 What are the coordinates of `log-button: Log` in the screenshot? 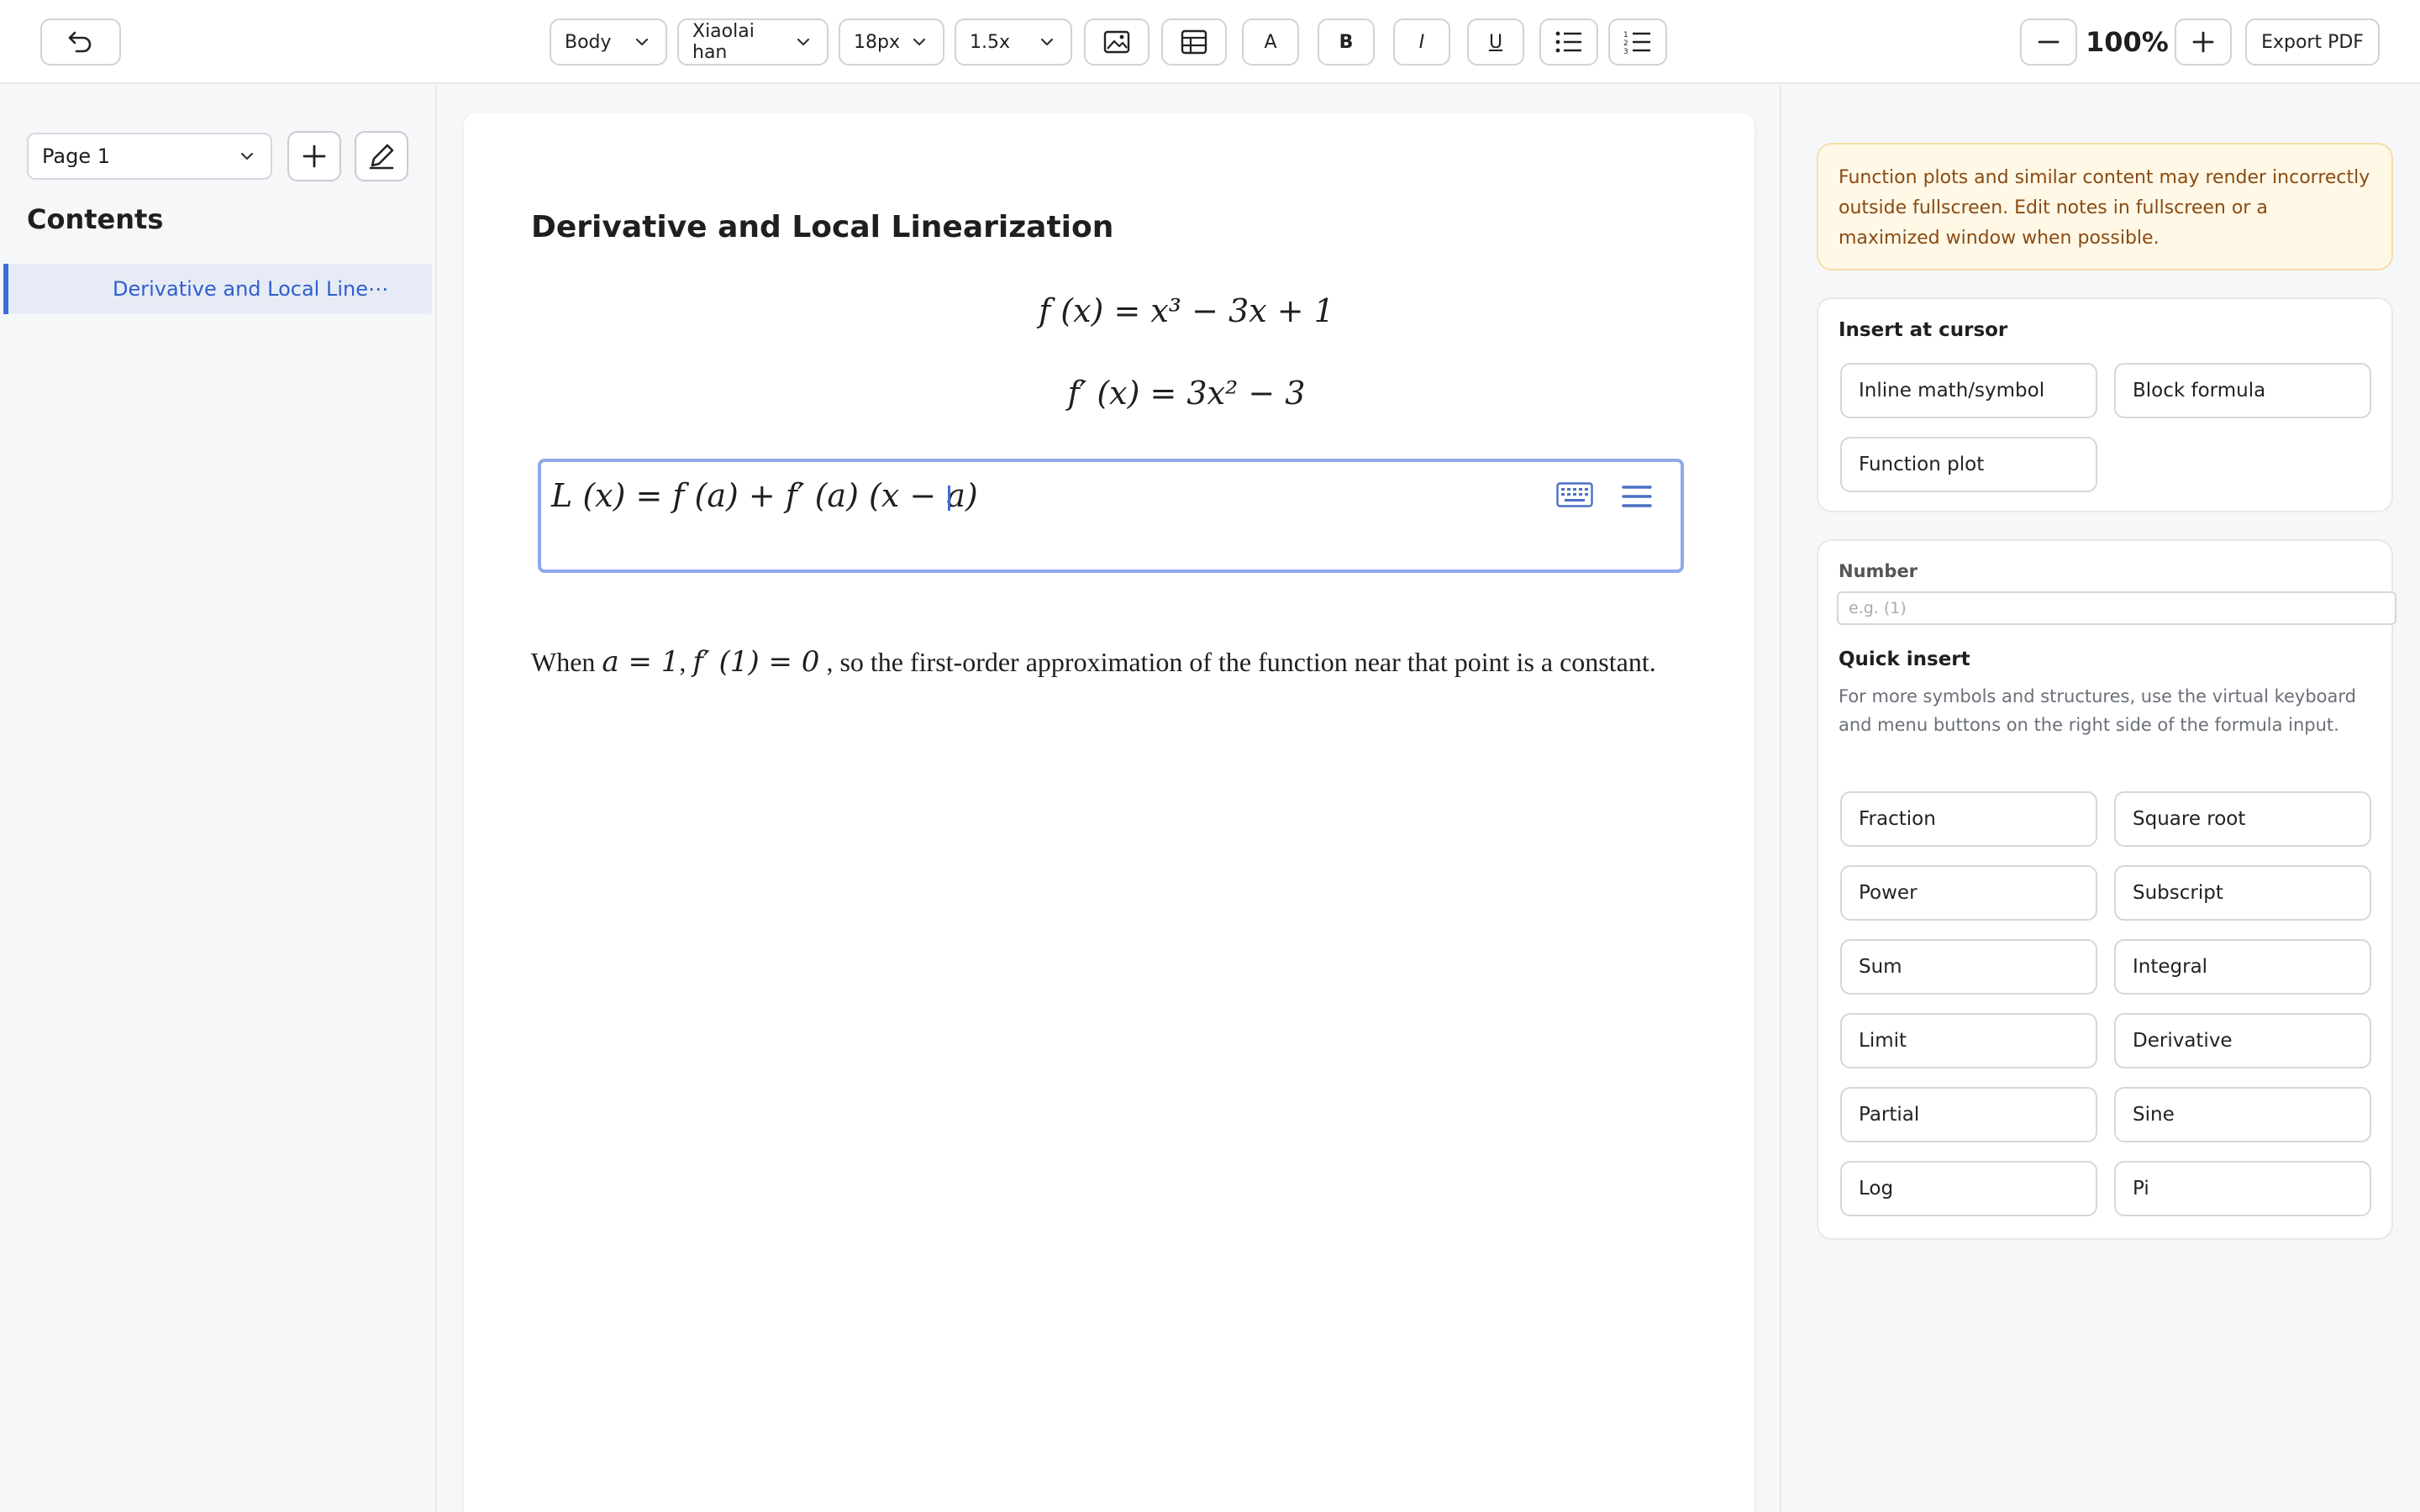 It's located at (1969, 1188).